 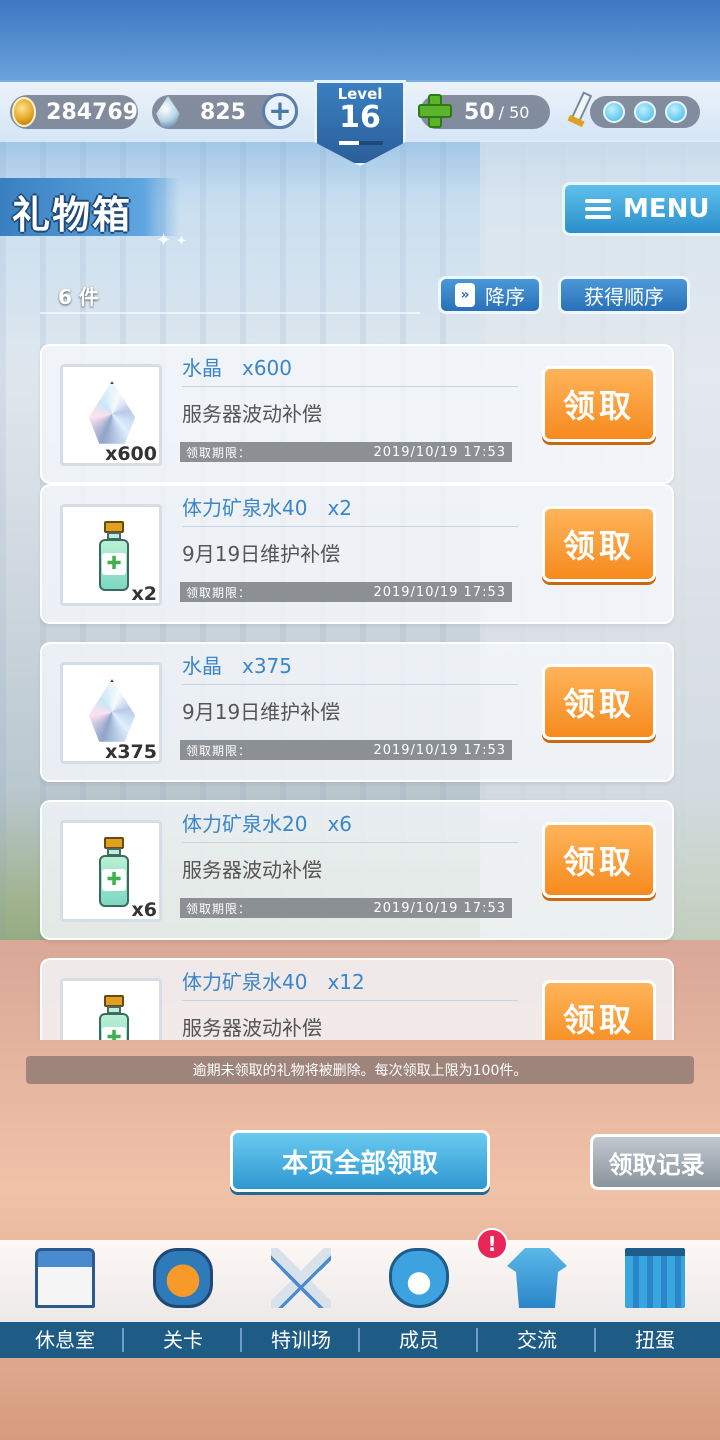 What do you see at coordinates (223, 112) in the screenshot?
I see `gem-value: 825` at bounding box center [223, 112].